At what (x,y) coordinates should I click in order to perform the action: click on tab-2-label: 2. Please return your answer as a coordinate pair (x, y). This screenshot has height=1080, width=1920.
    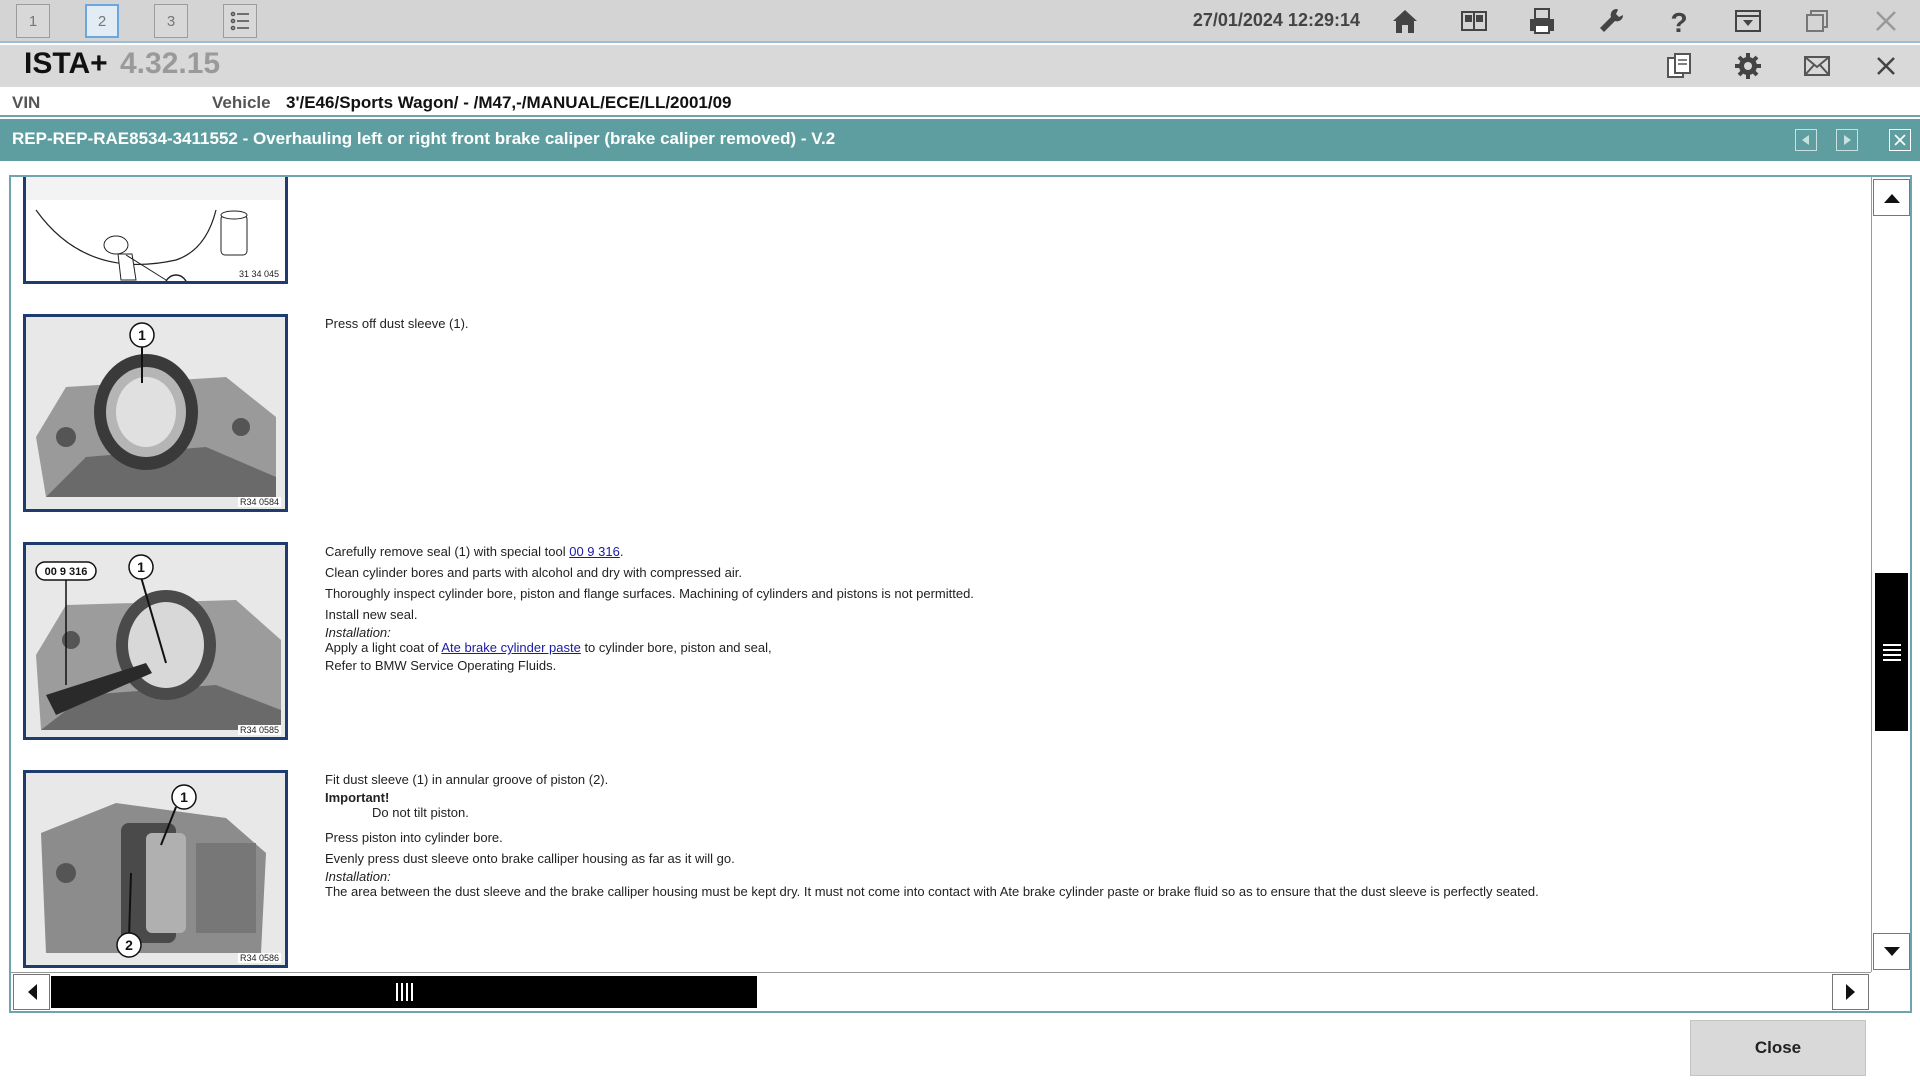
    Looking at the image, I should click on (102, 21).